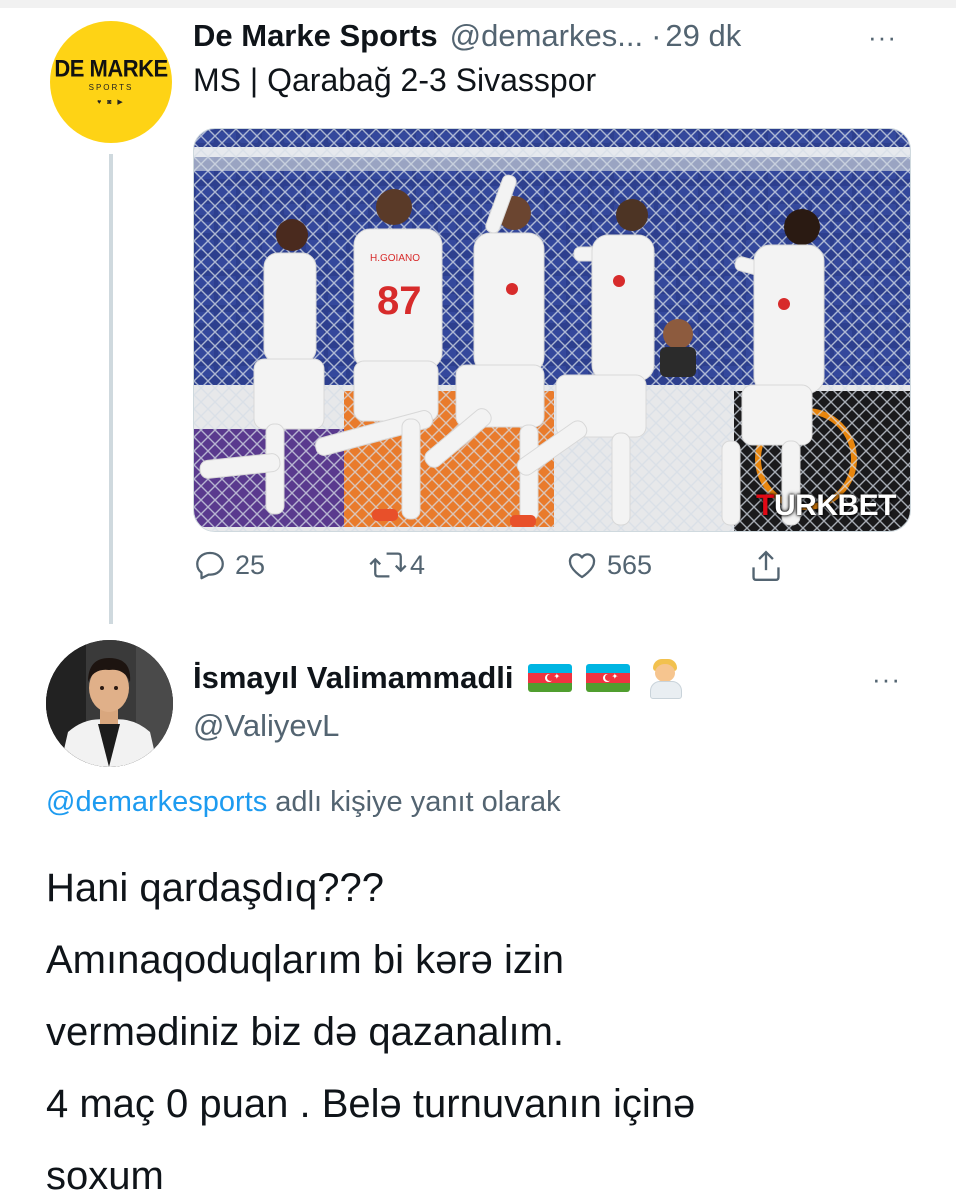 The image size is (956, 1200). I want to click on reply-count: 25, so click(250, 564).